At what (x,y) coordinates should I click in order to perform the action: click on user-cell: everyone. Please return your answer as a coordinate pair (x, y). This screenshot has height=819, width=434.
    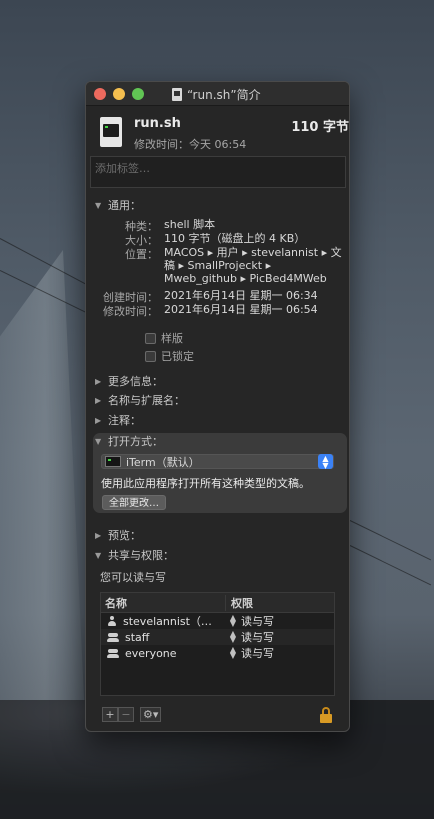
    Looking at the image, I should click on (163, 653).